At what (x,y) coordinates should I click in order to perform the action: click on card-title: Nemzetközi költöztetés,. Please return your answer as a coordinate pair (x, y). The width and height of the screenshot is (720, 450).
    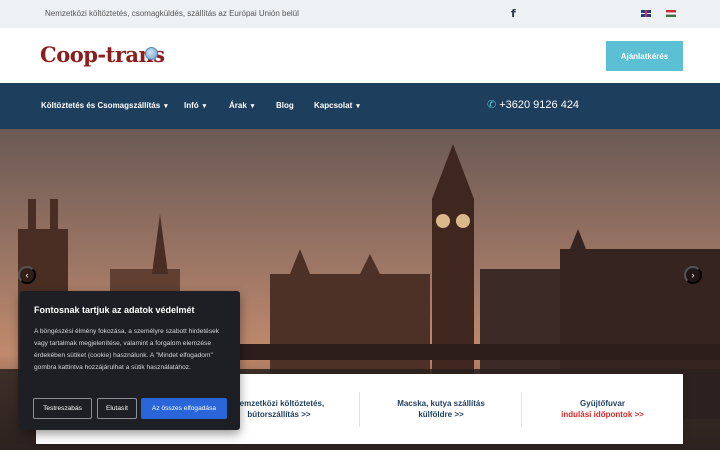
    Looking at the image, I should click on (279, 403).